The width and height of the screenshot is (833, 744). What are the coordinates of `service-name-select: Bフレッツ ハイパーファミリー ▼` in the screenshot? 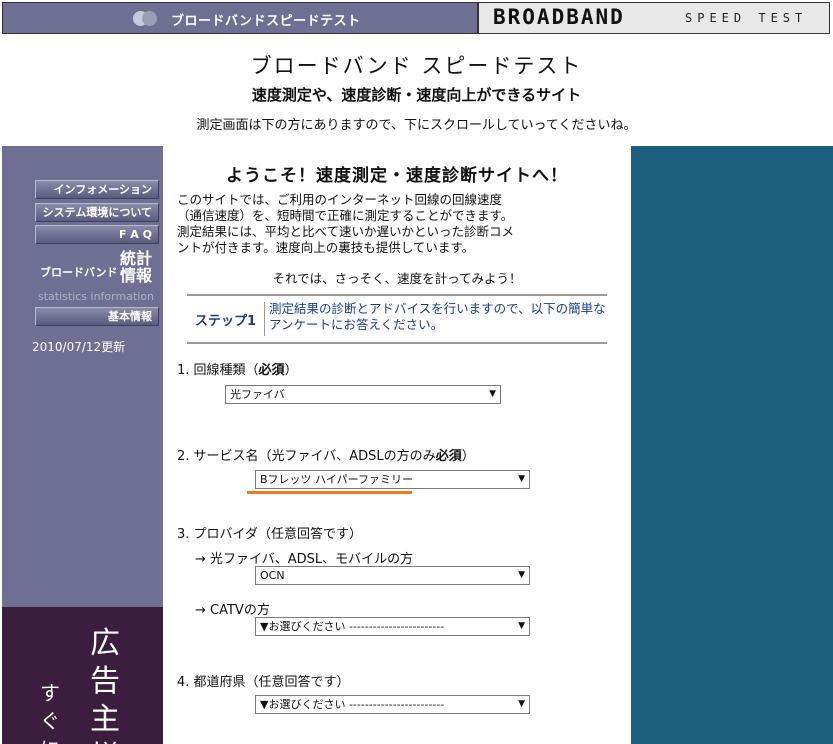 It's located at (392, 479).